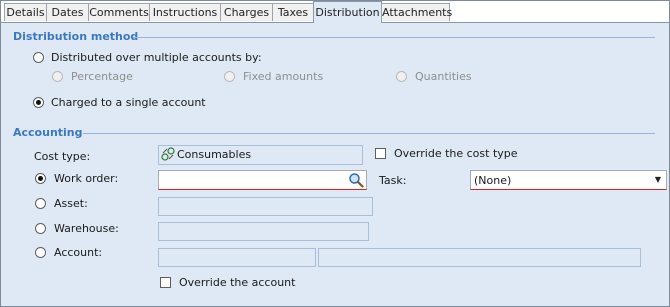 The height and width of the screenshot is (307, 670). I want to click on chevron-down-icon: ▼, so click(658, 179).